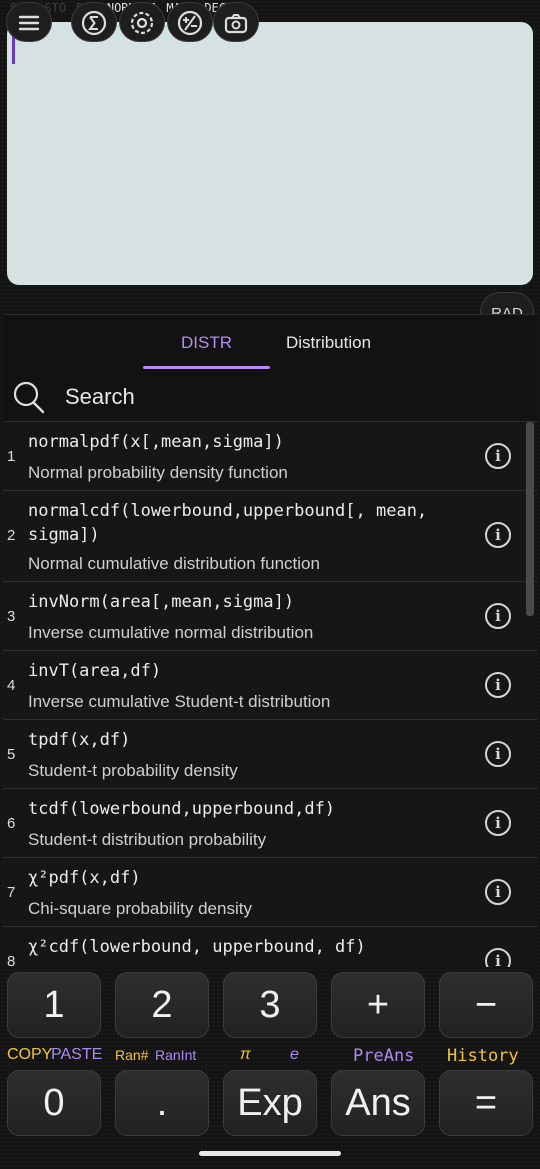 This screenshot has width=540, height=1169. I want to click on key-equals: =, so click(486, 1103).